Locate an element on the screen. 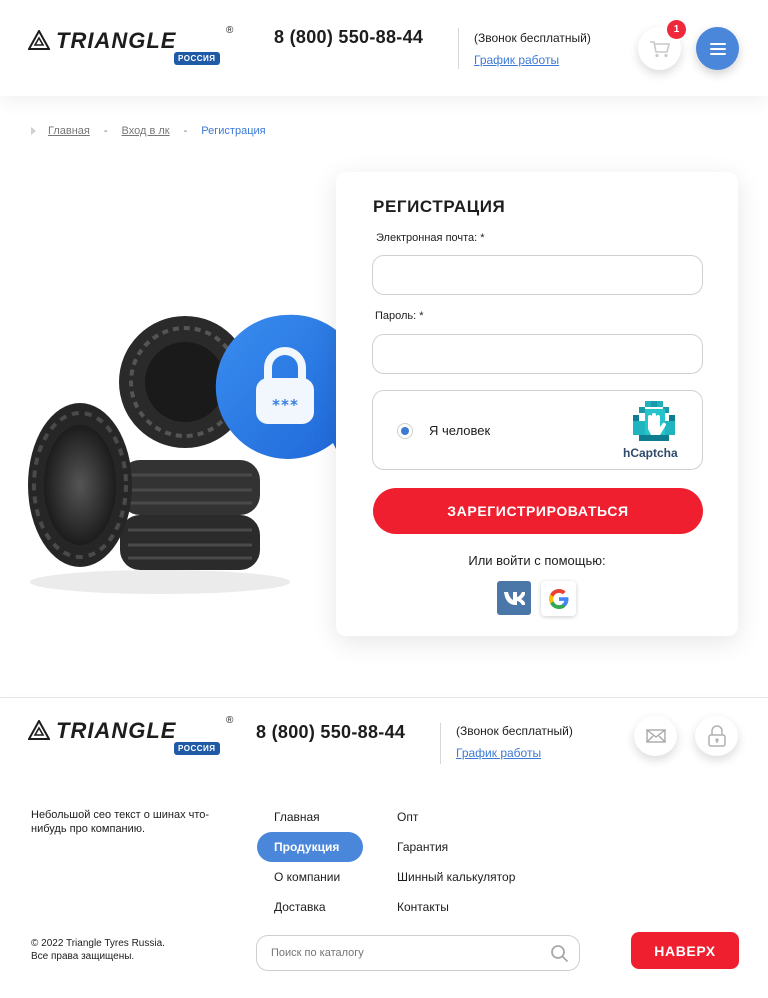 This screenshot has height=998, width=768. mail-button is located at coordinates (655, 736).